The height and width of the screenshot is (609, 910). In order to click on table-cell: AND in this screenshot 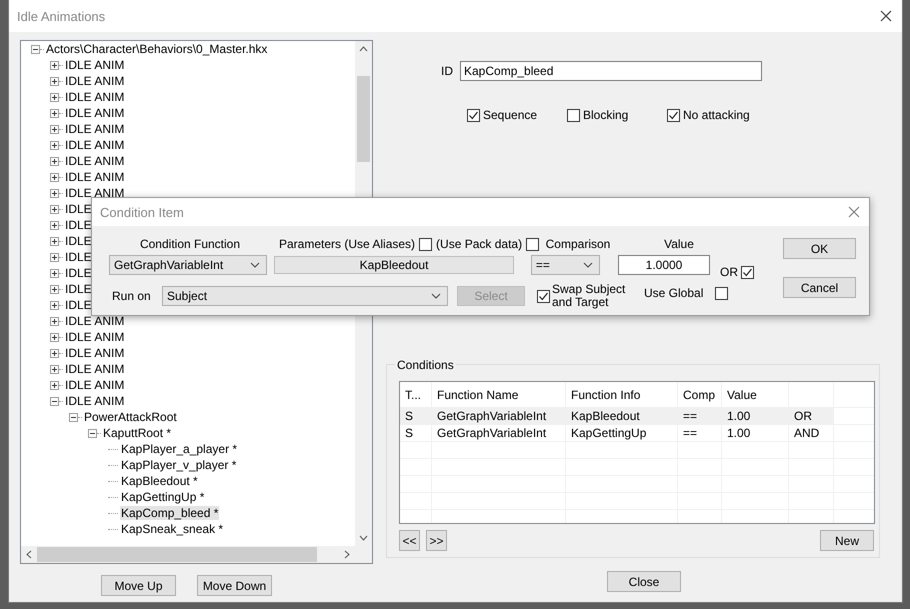, I will do `click(811, 433)`.